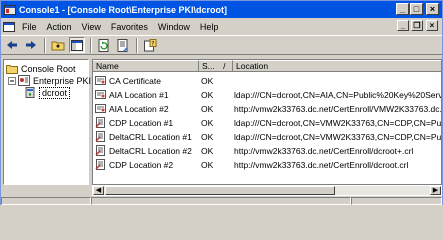 The width and height of the screenshot is (443, 240). What do you see at coordinates (417, 25) in the screenshot?
I see `mdi-restore-button: ❐` at bounding box center [417, 25].